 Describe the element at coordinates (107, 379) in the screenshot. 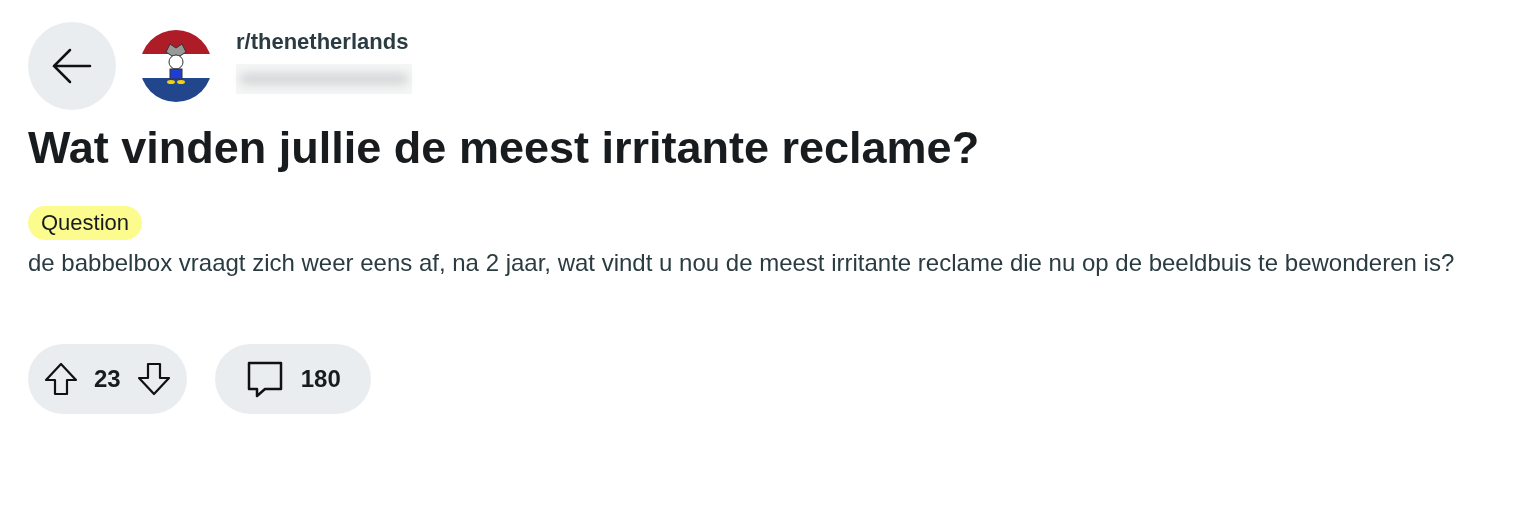

I see `vote-count: 23` at that location.